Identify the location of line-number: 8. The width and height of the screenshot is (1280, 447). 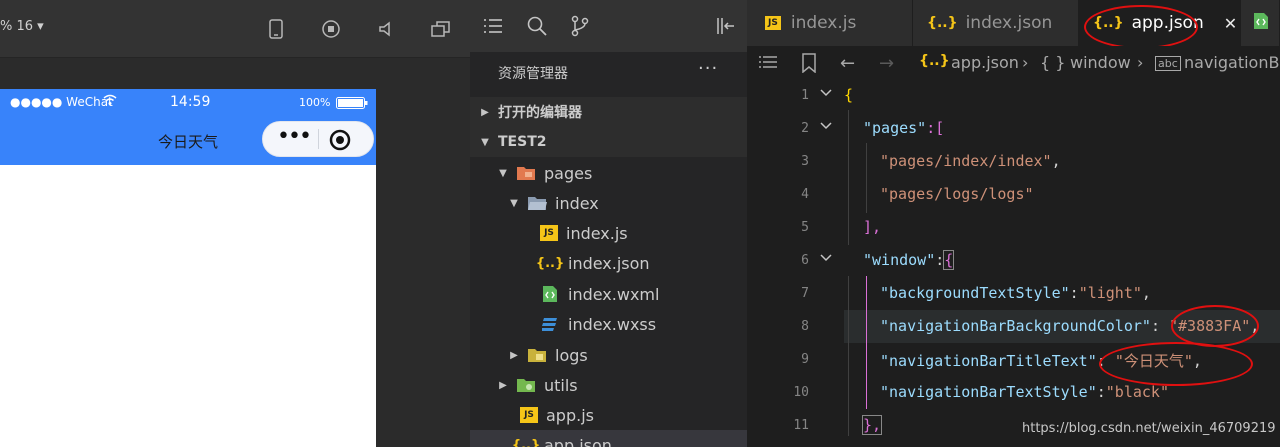
(805, 326).